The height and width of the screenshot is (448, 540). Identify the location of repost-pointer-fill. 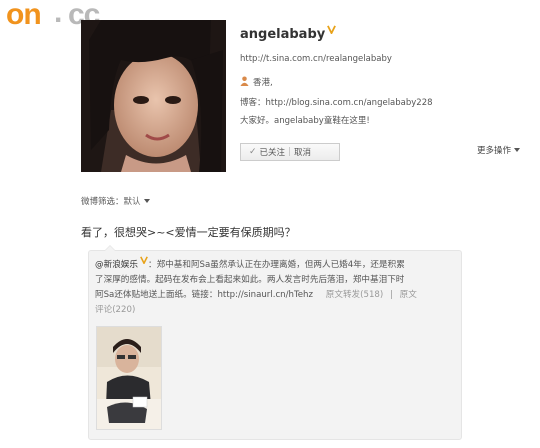
(110, 248).